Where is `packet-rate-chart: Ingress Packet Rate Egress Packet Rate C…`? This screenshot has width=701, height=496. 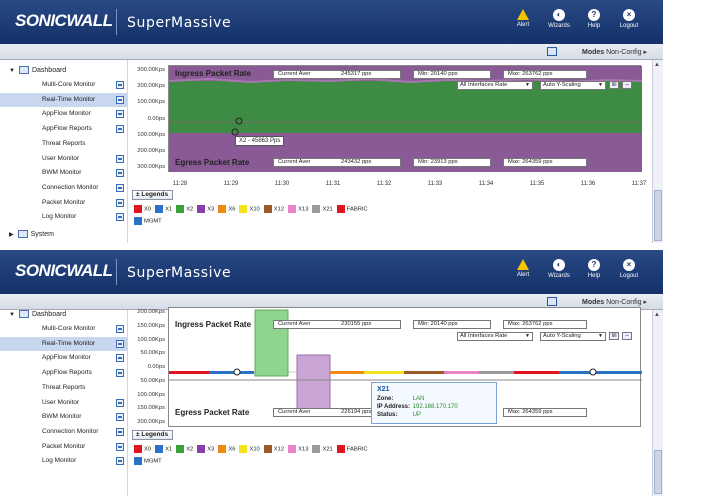
packet-rate-chart: Ingress Packet Rate Egress Packet Rate C… is located at coordinates (405, 118).